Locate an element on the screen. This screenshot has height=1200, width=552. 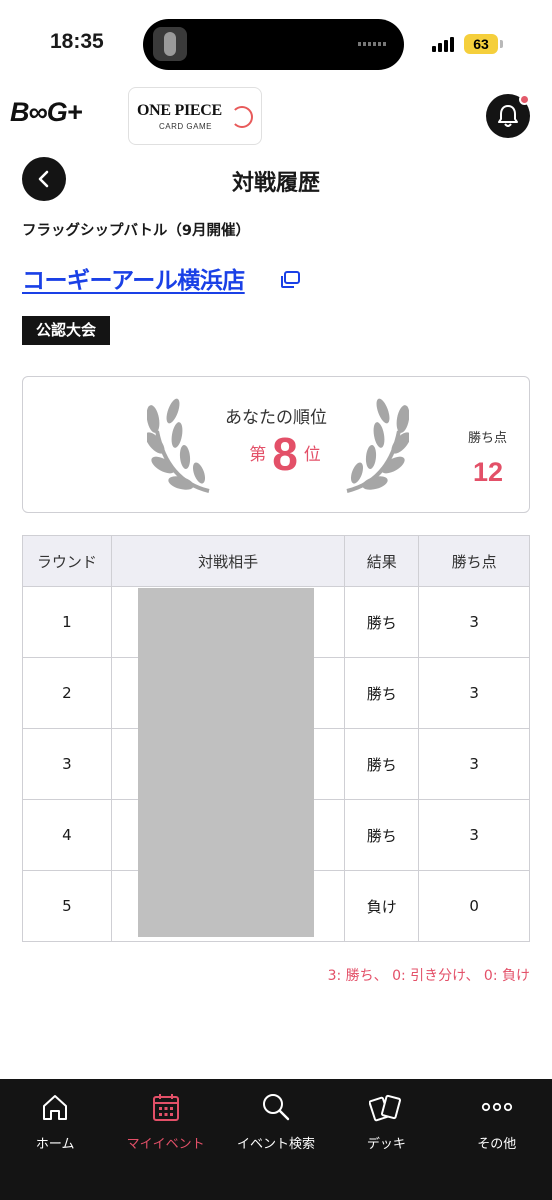
nav-item-more: その他 is located at coordinates (497, 1139).